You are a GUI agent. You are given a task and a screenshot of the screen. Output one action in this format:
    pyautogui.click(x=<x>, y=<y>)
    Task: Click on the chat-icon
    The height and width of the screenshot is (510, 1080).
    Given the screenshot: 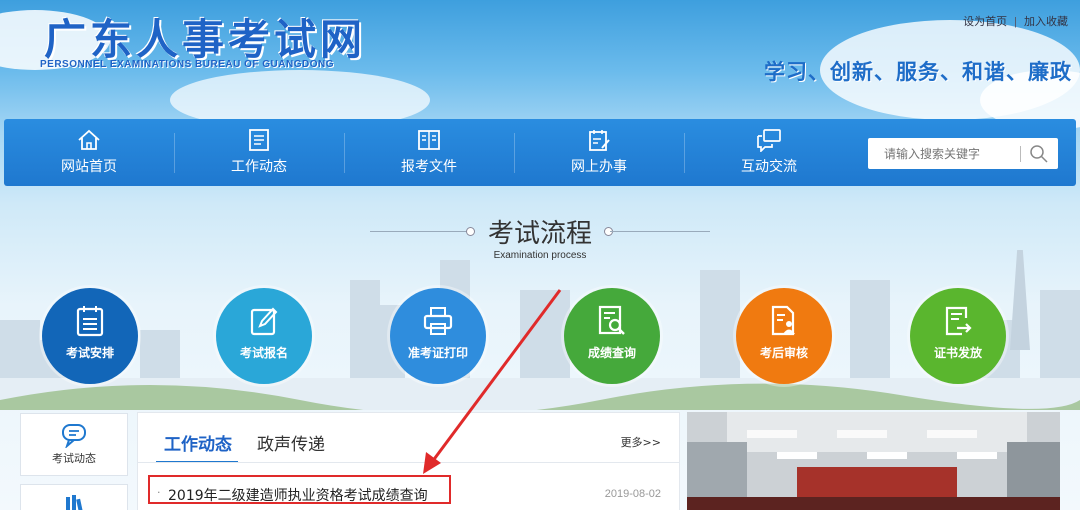 What is the action you would take?
    pyautogui.click(x=74, y=436)
    